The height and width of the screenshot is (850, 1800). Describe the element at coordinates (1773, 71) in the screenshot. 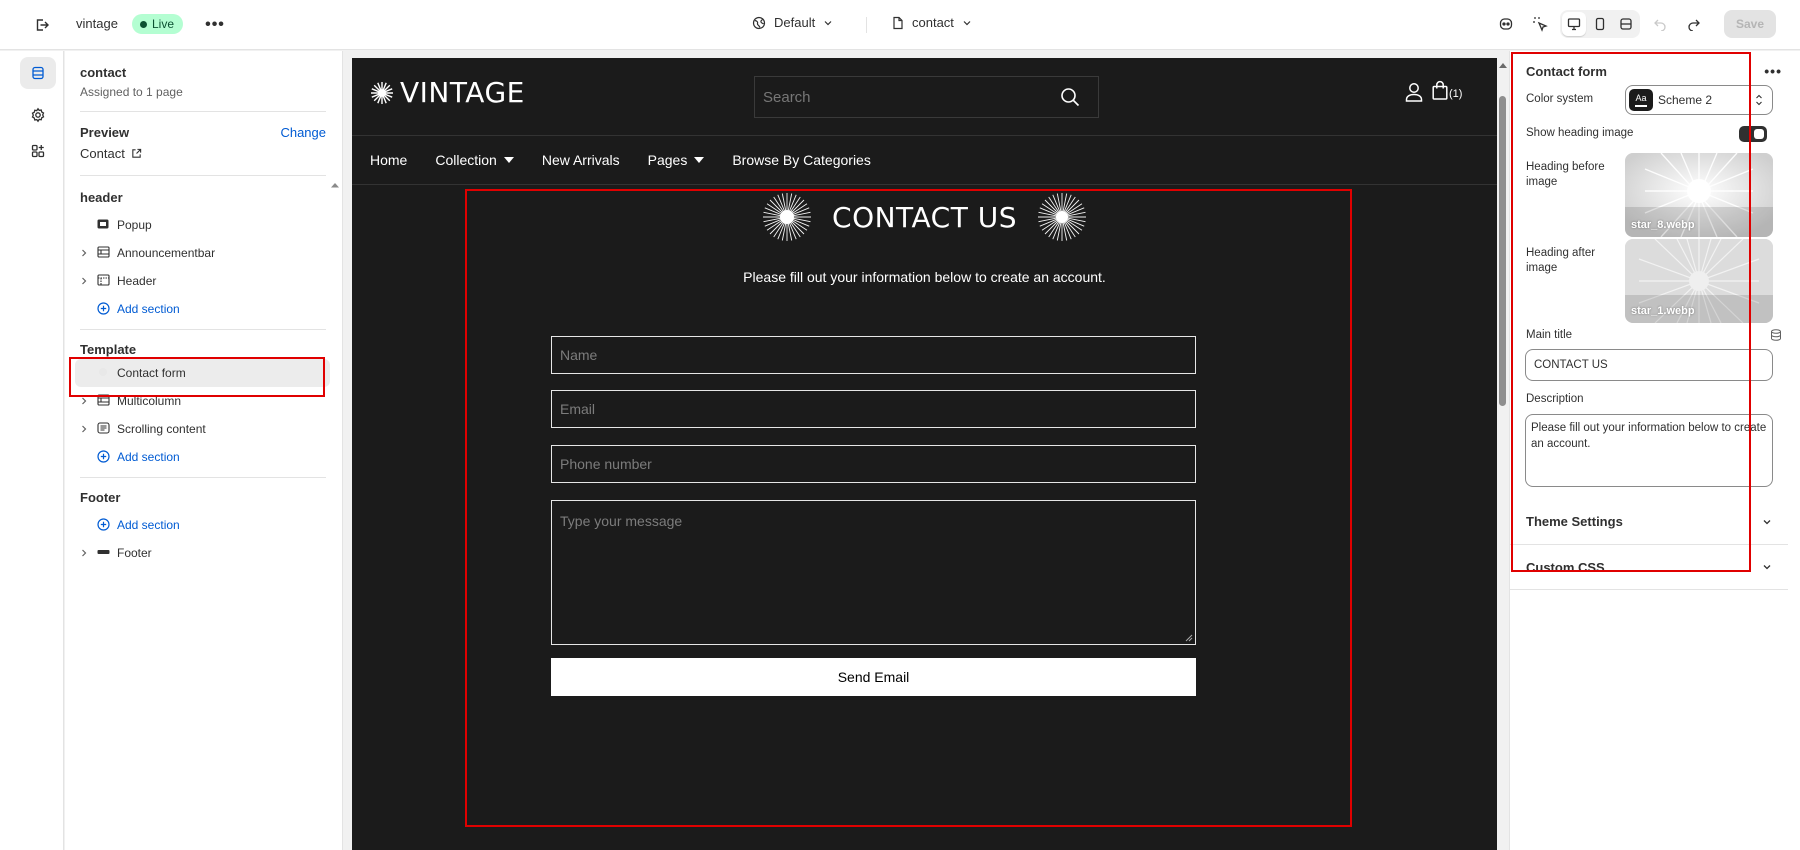

I see `more-options-button: •••` at that location.